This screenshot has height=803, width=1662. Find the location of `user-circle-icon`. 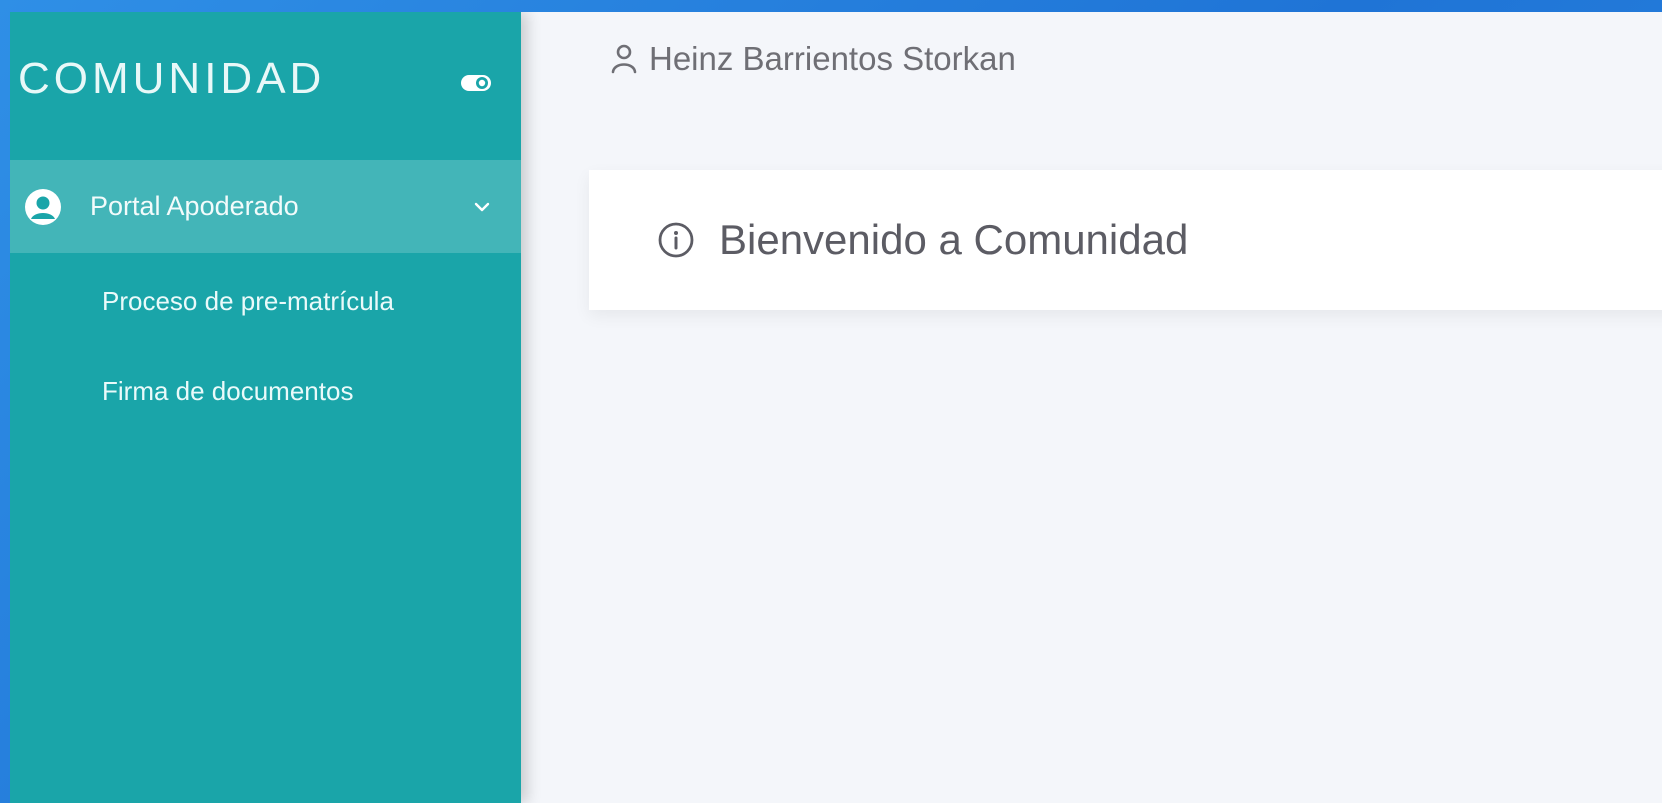

user-circle-icon is located at coordinates (43, 206).